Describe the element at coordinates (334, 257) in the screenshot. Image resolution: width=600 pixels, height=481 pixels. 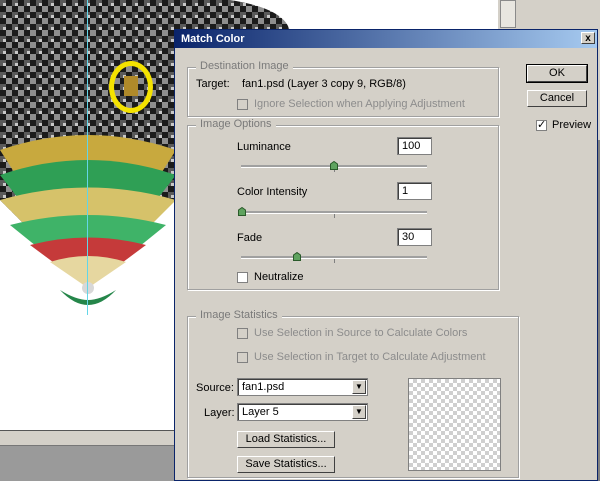
I see `fade-slider` at that location.